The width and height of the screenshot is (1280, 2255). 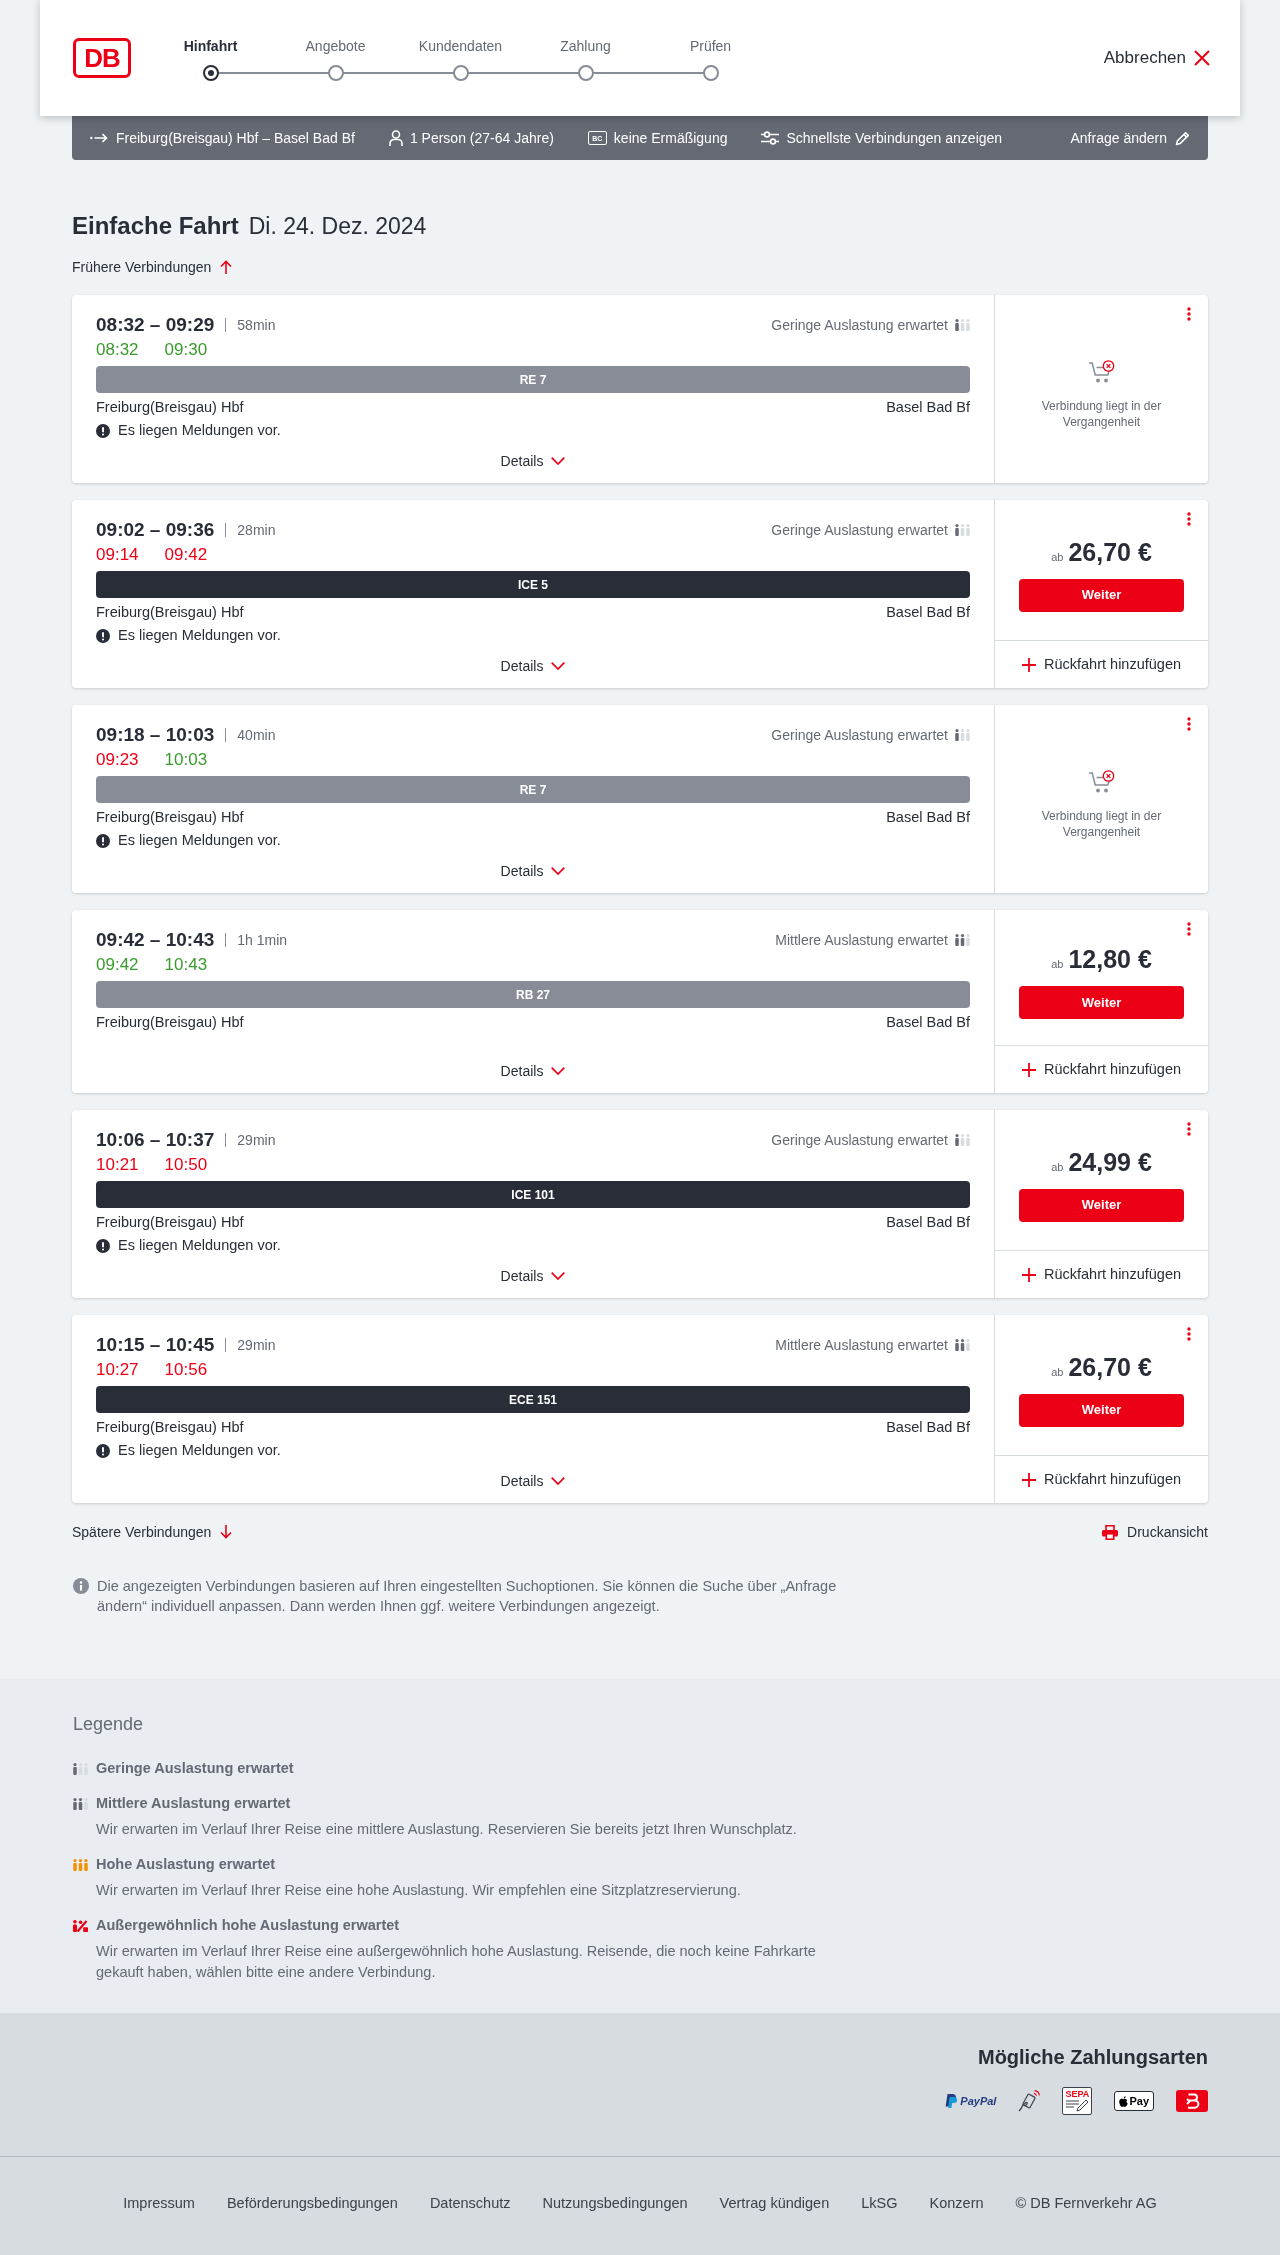 What do you see at coordinates (894, 138) in the screenshot?
I see `search-option-text: Schnellste Verbindungen anzeigen` at bounding box center [894, 138].